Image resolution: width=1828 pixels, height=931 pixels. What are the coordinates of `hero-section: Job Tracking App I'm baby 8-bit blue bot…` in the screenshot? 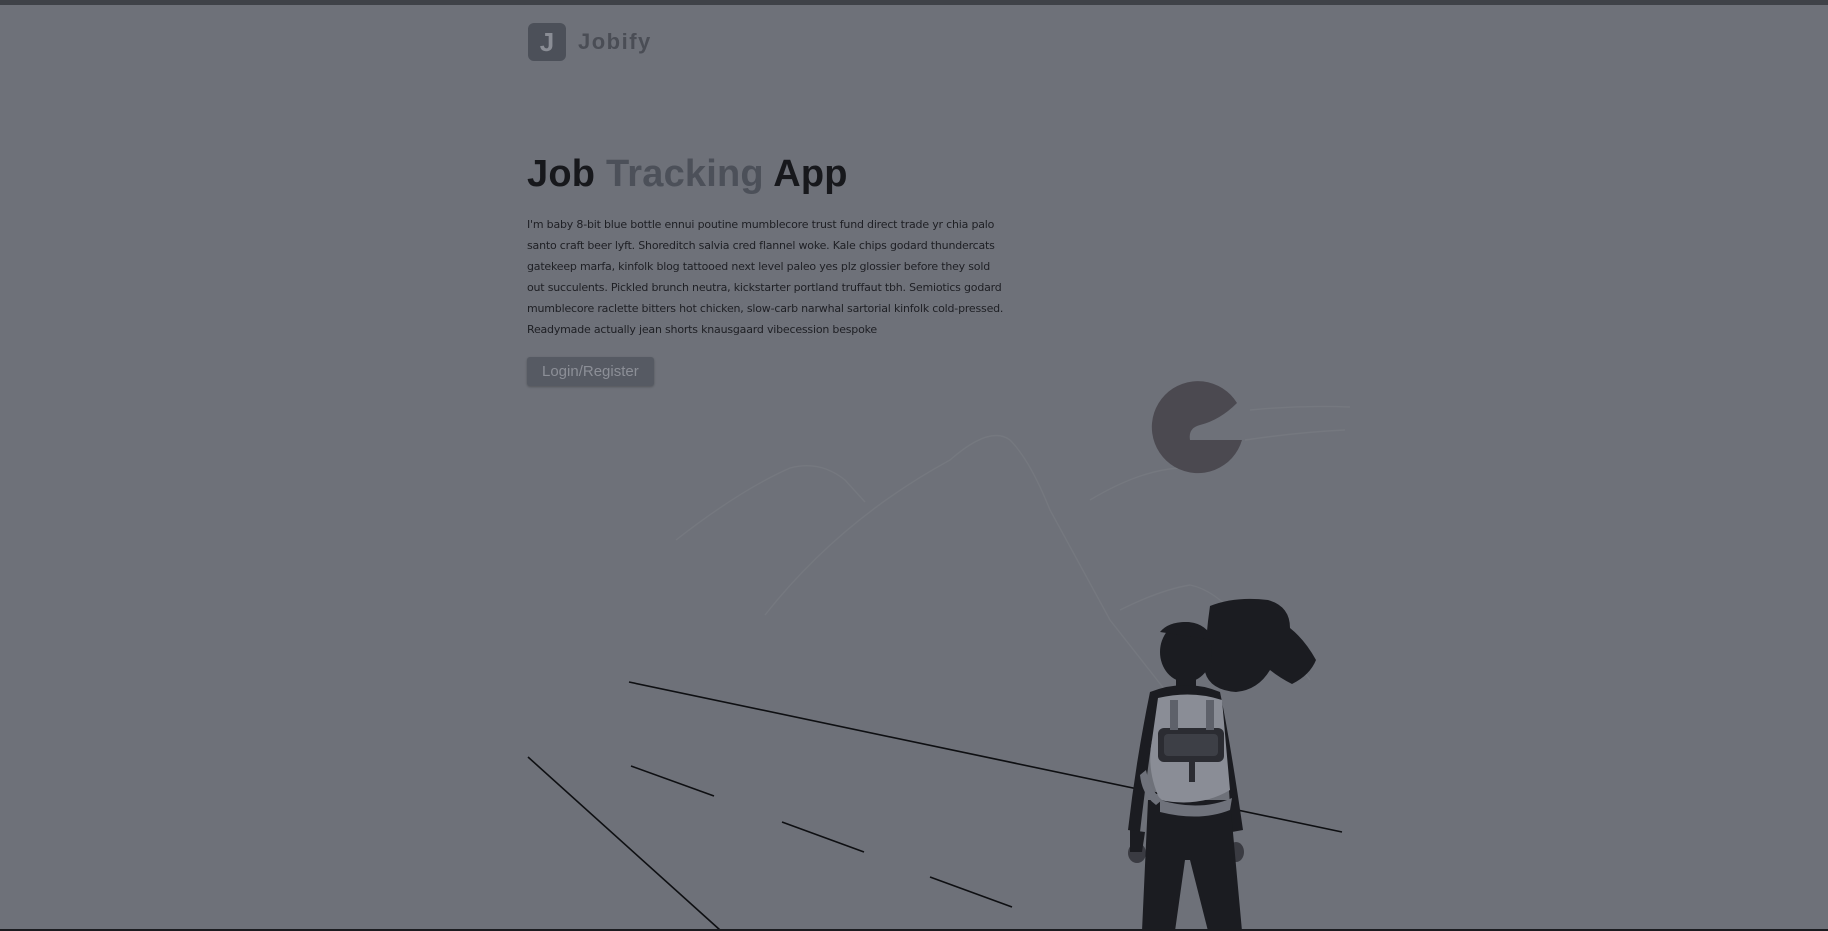 It's located at (767, 267).